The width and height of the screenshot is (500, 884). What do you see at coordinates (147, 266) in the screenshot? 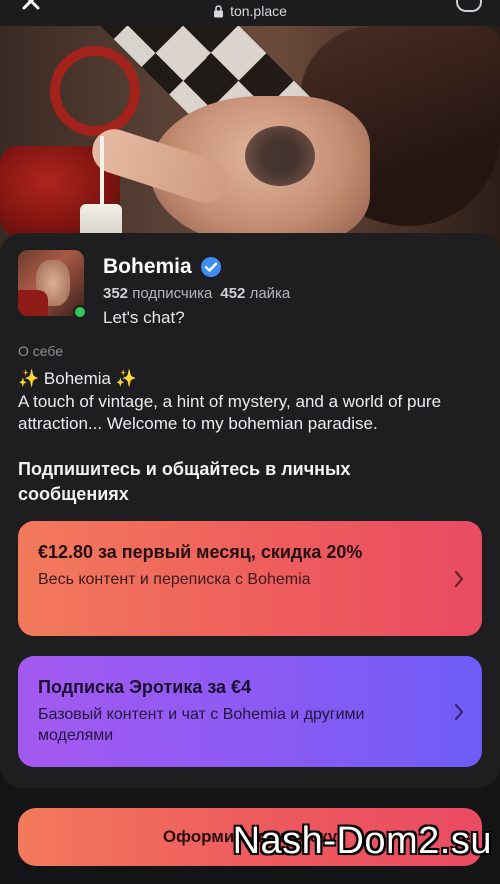
I see `profile-name: Bohemia` at bounding box center [147, 266].